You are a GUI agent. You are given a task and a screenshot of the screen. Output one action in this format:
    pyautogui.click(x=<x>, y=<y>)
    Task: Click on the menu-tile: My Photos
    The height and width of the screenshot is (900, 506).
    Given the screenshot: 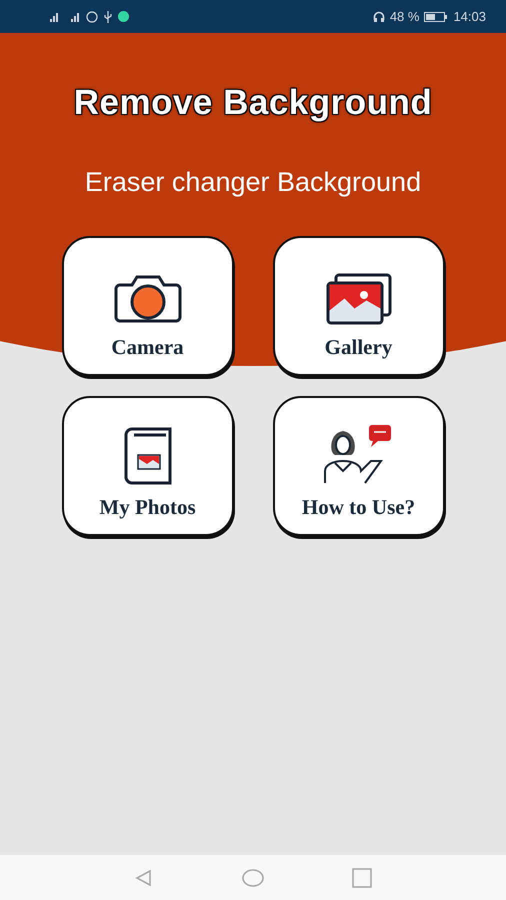 What is the action you would take?
    pyautogui.click(x=148, y=466)
    